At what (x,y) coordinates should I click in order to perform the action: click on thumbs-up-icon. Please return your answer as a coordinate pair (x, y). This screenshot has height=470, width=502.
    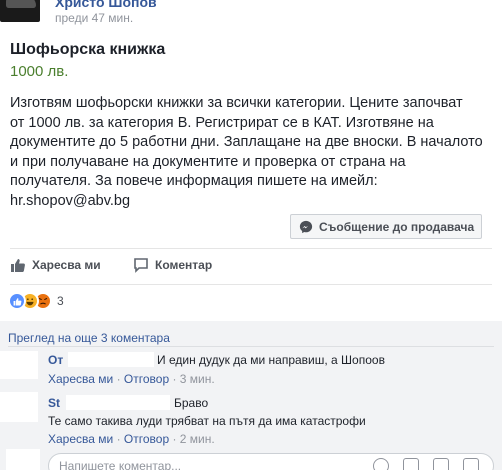
    Looking at the image, I should click on (18, 265).